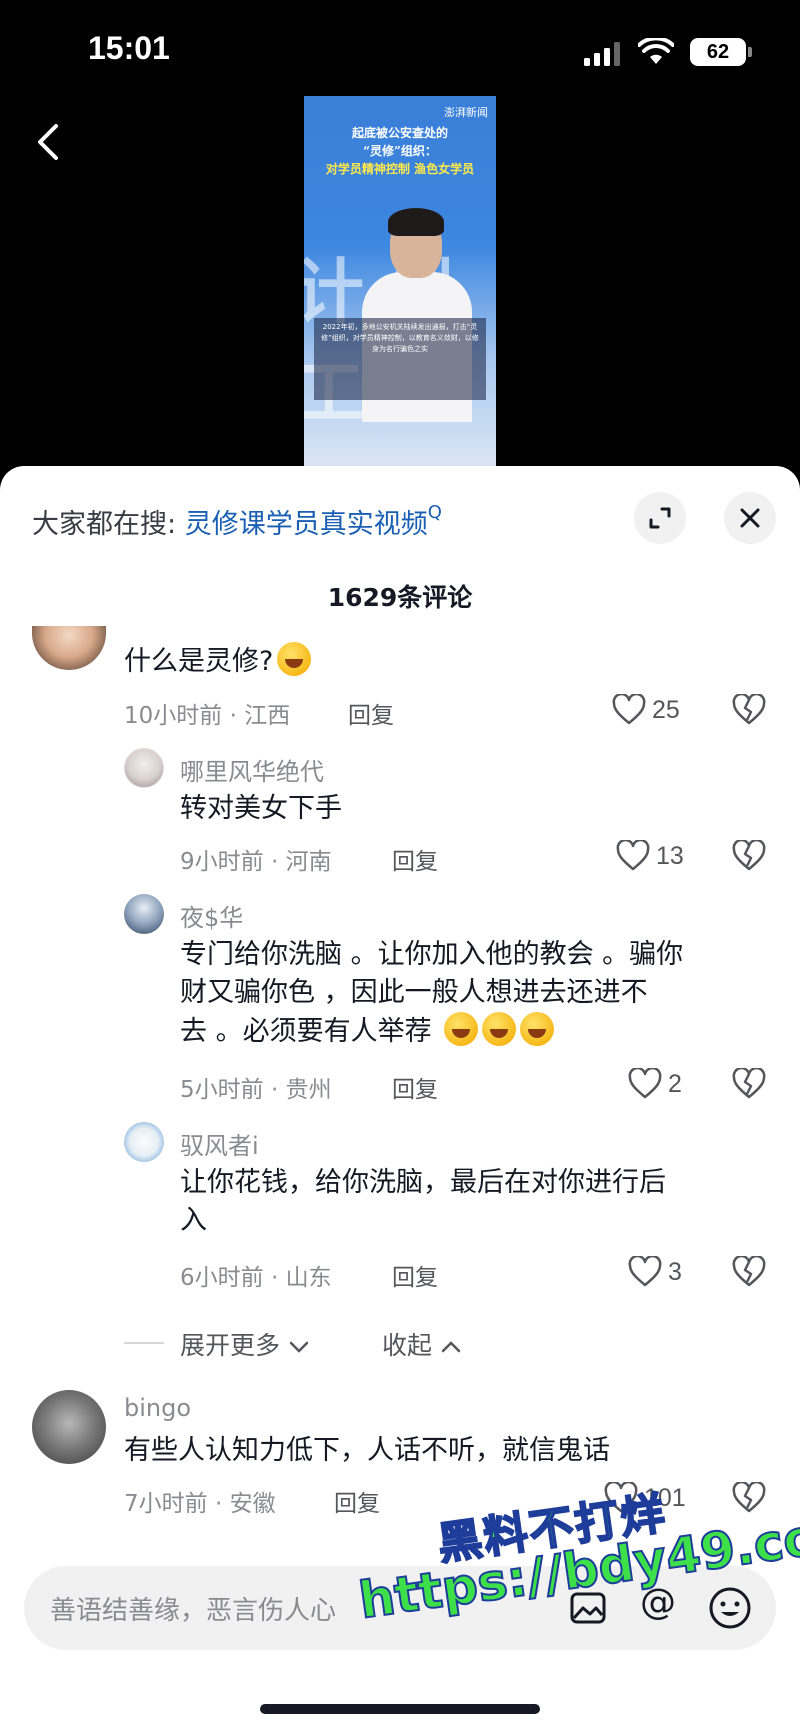  What do you see at coordinates (466, 112) in the screenshot?
I see `video-brand-logo: 澎湃新闻` at bounding box center [466, 112].